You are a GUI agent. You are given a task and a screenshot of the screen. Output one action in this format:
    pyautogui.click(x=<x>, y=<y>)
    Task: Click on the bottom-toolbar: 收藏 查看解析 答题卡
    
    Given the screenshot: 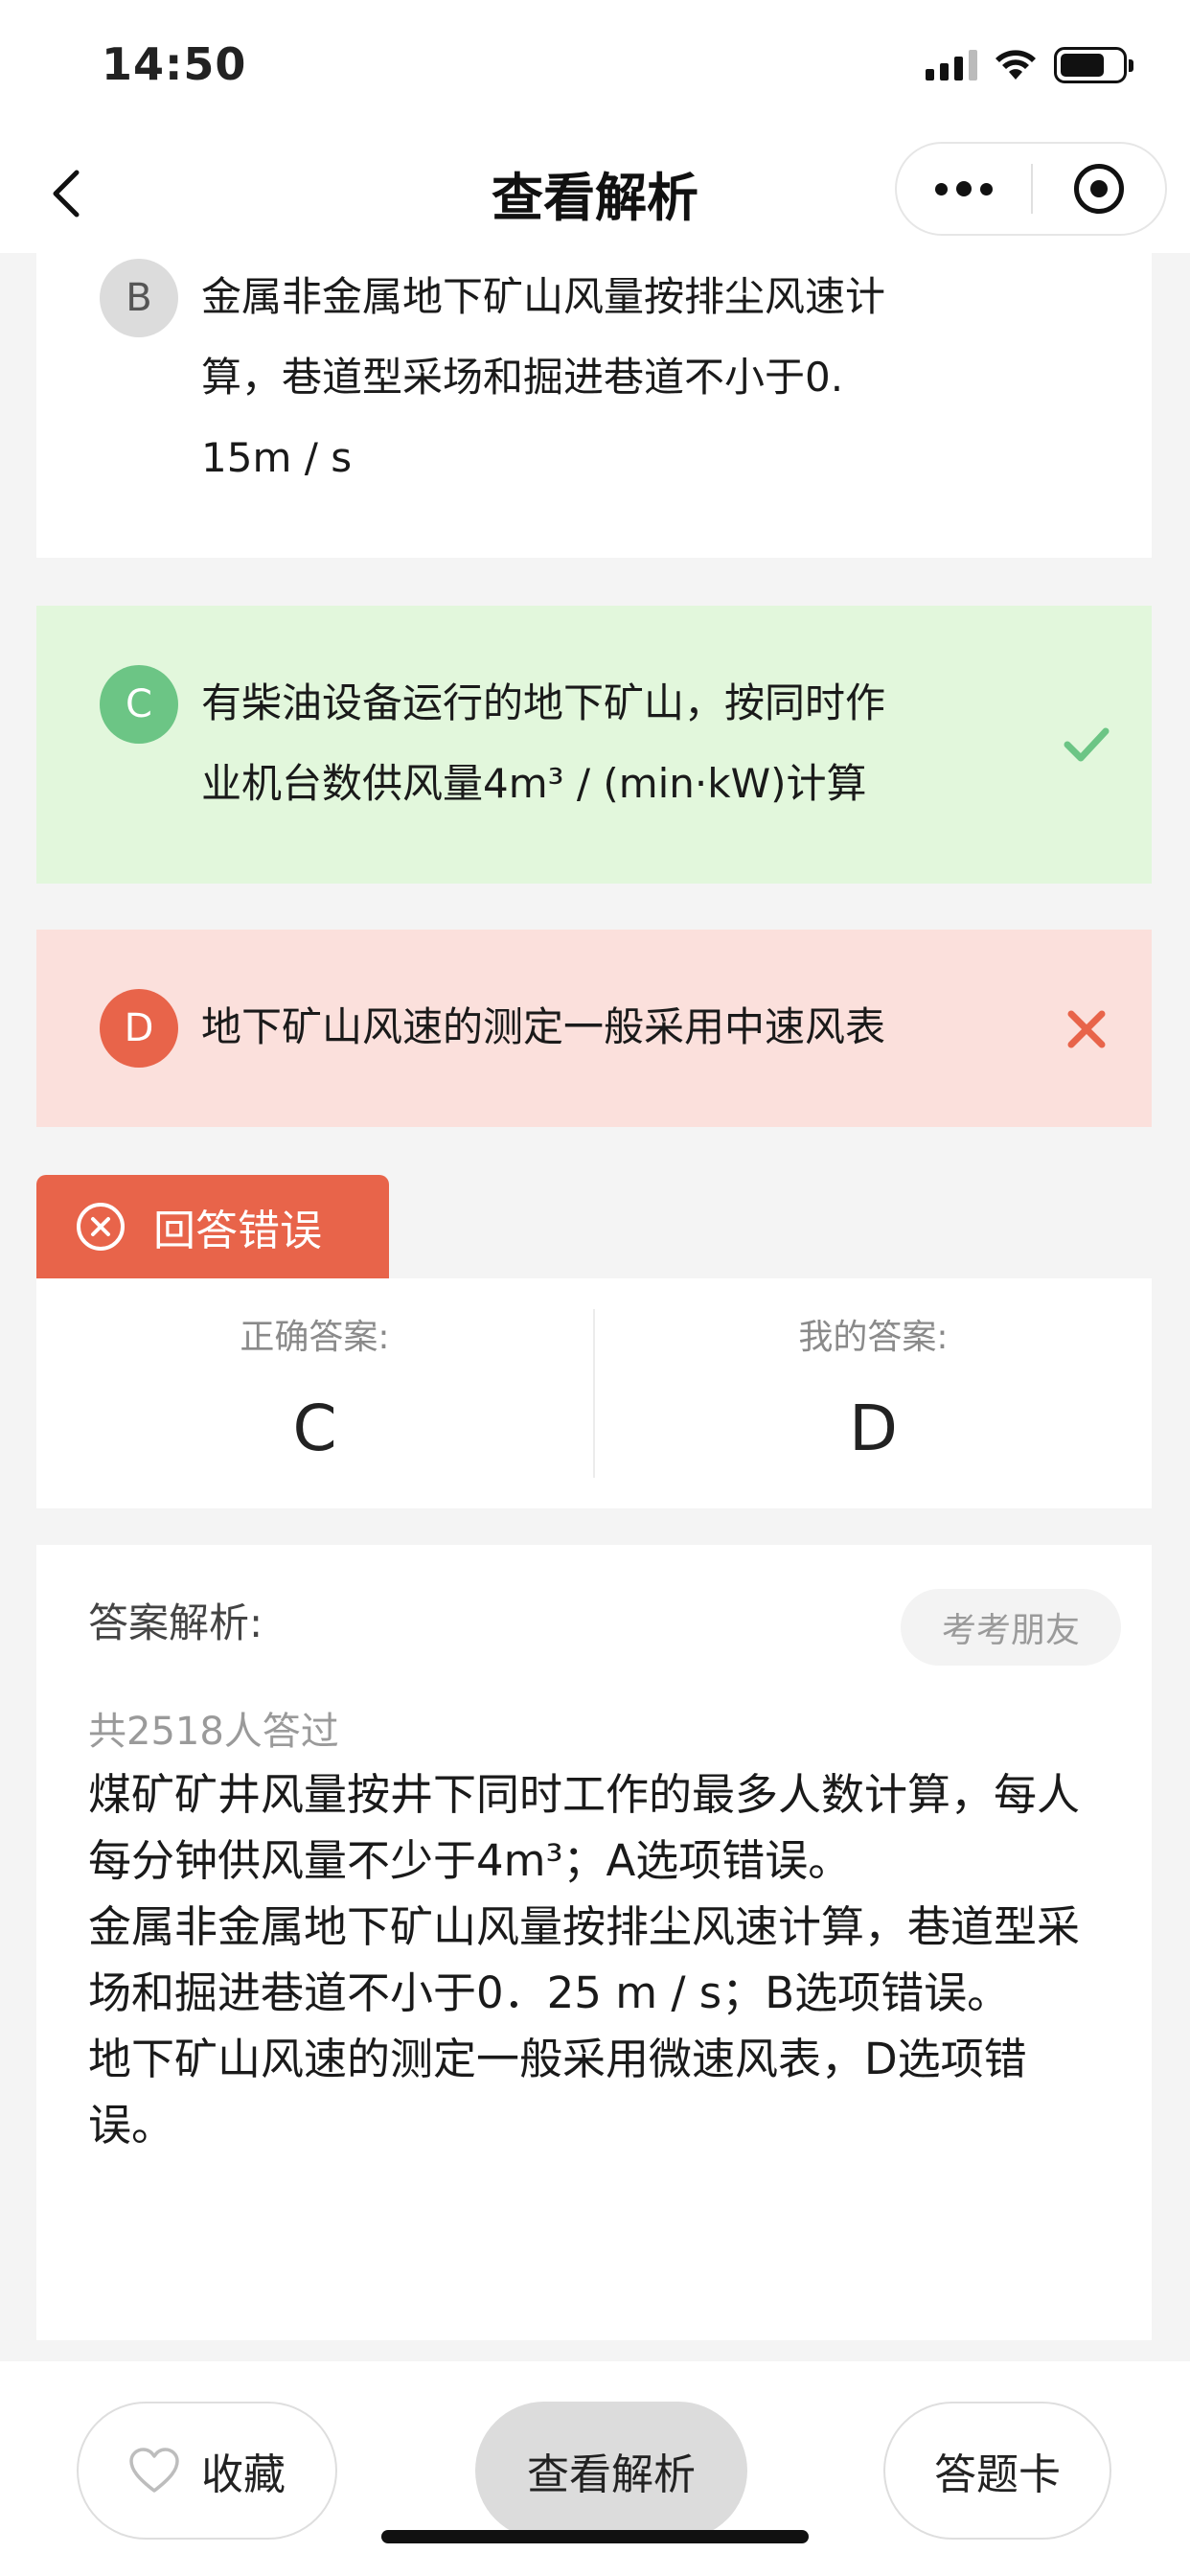 What is the action you would take?
    pyautogui.click(x=595, y=2468)
    